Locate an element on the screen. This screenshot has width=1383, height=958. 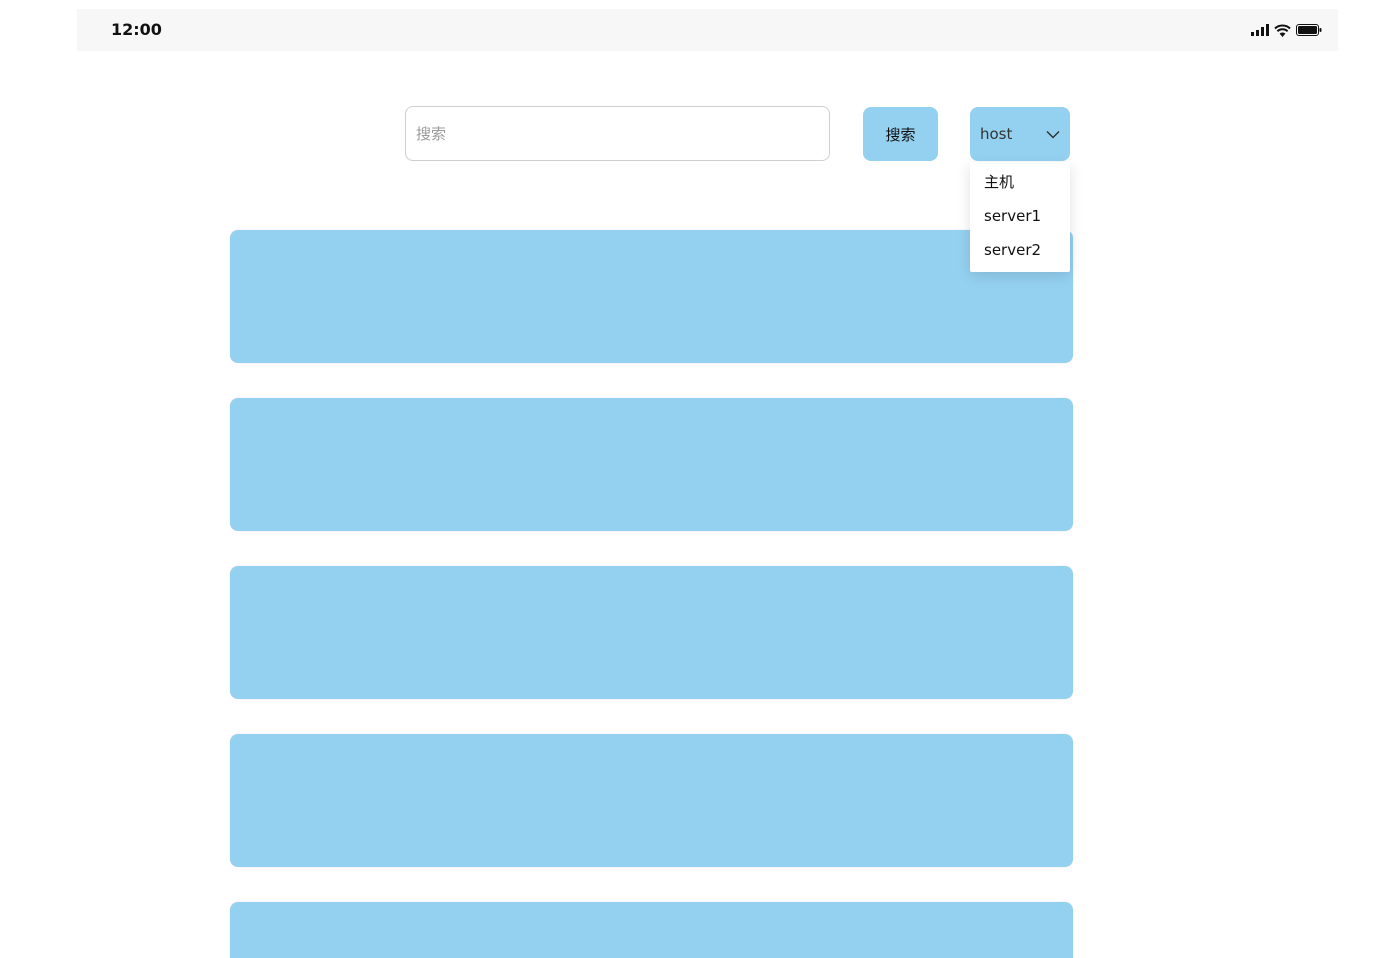
chevron-down-icon is located at coordinates (1053, 134).